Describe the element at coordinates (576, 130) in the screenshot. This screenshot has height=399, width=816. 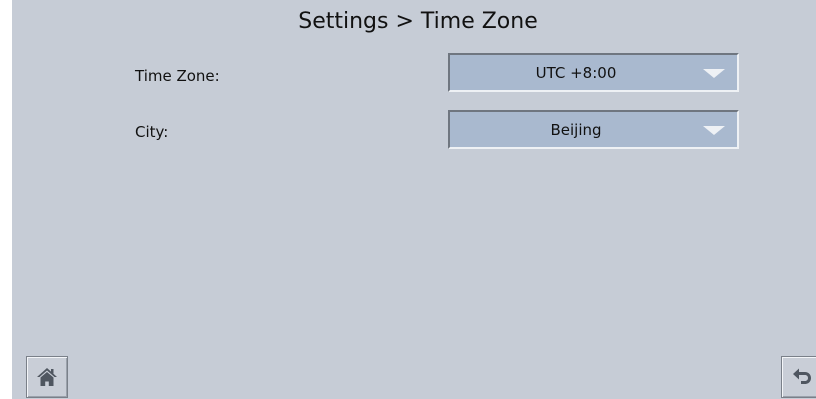
I see `city-selected-value: Beijing` at that location.